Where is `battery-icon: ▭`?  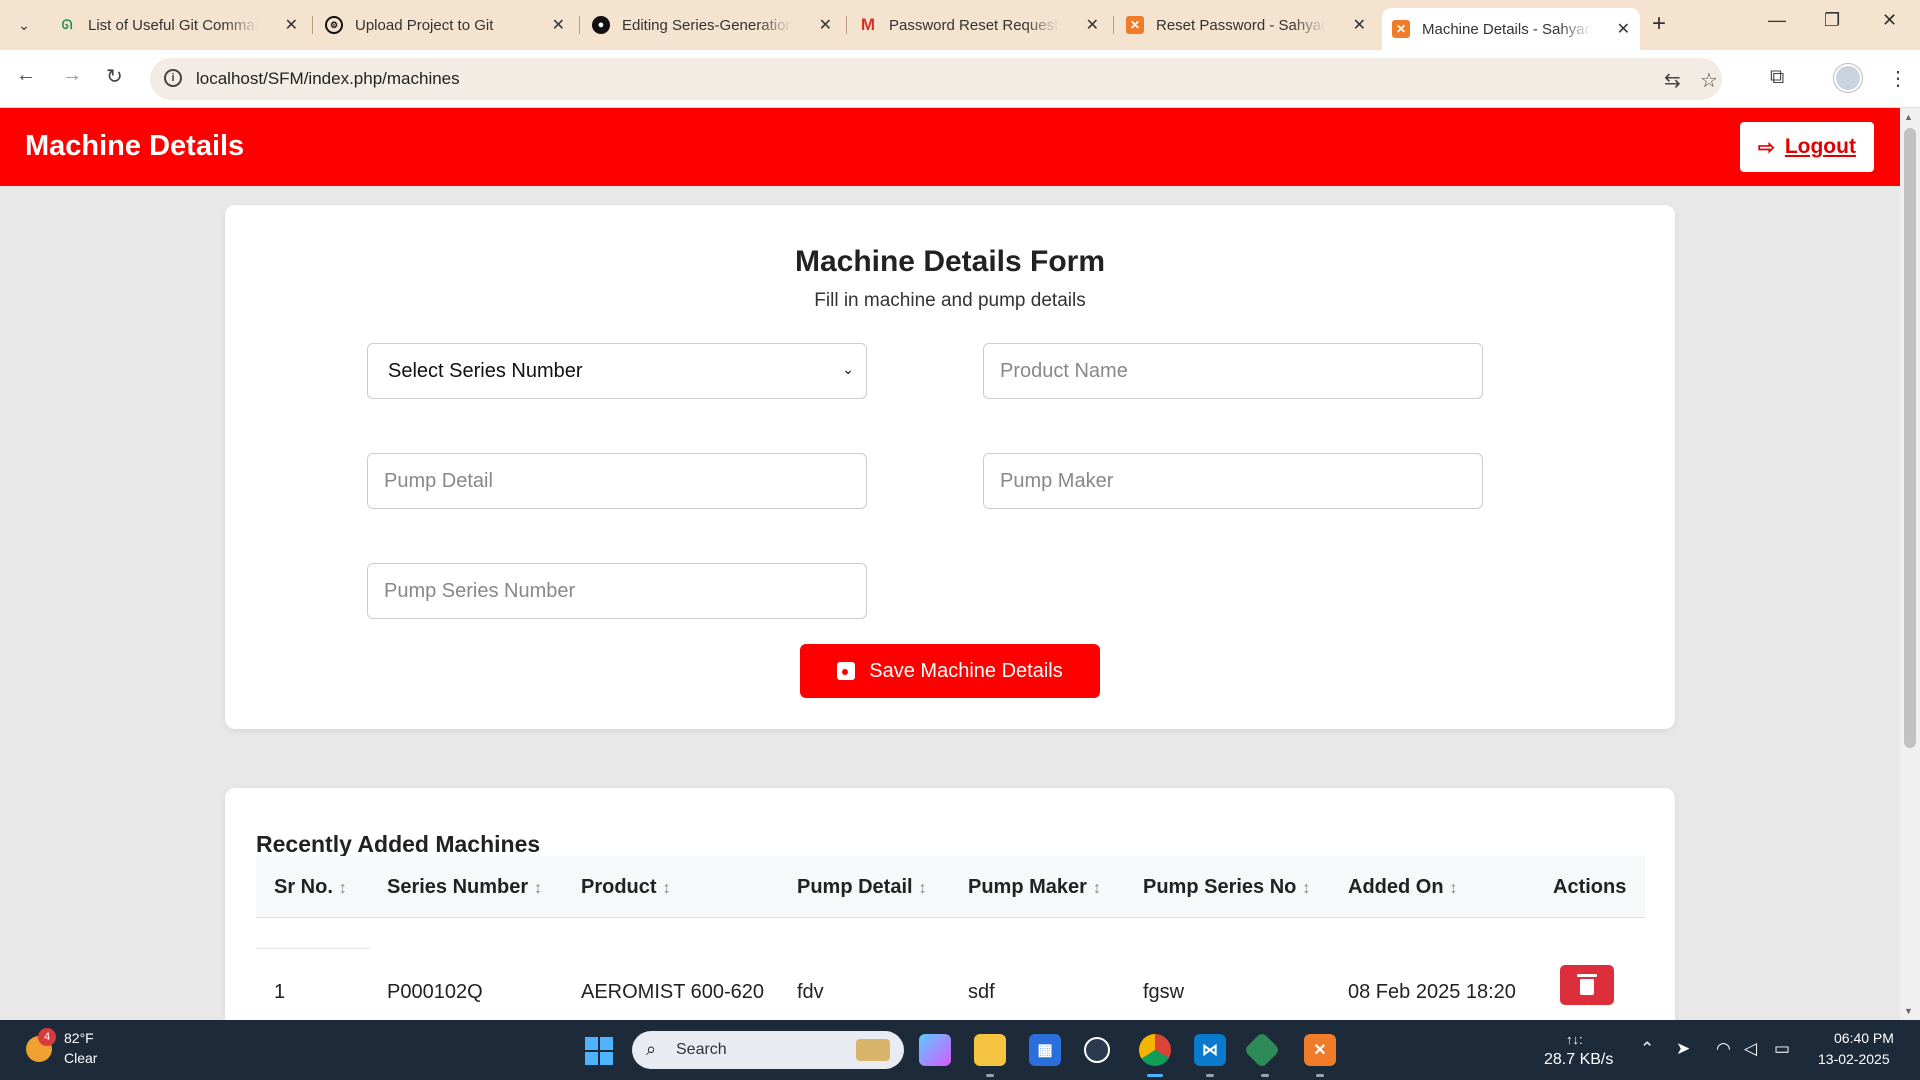
battery-icon: ▭ is located at coordinates (1782, 1049).